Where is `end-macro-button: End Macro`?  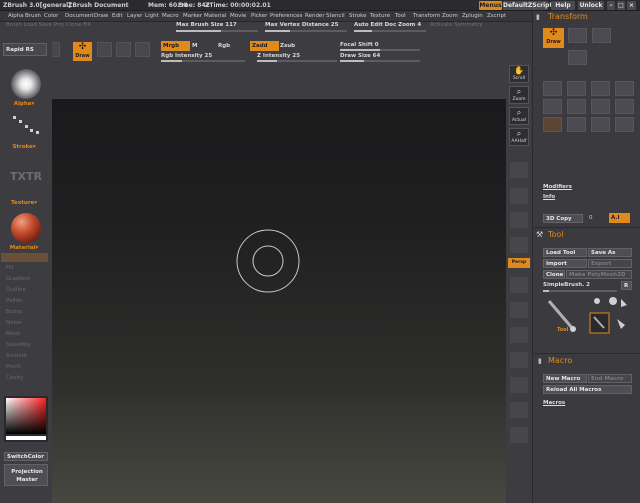
end-macro-button: End Macro is located at coordinates (610, 378).